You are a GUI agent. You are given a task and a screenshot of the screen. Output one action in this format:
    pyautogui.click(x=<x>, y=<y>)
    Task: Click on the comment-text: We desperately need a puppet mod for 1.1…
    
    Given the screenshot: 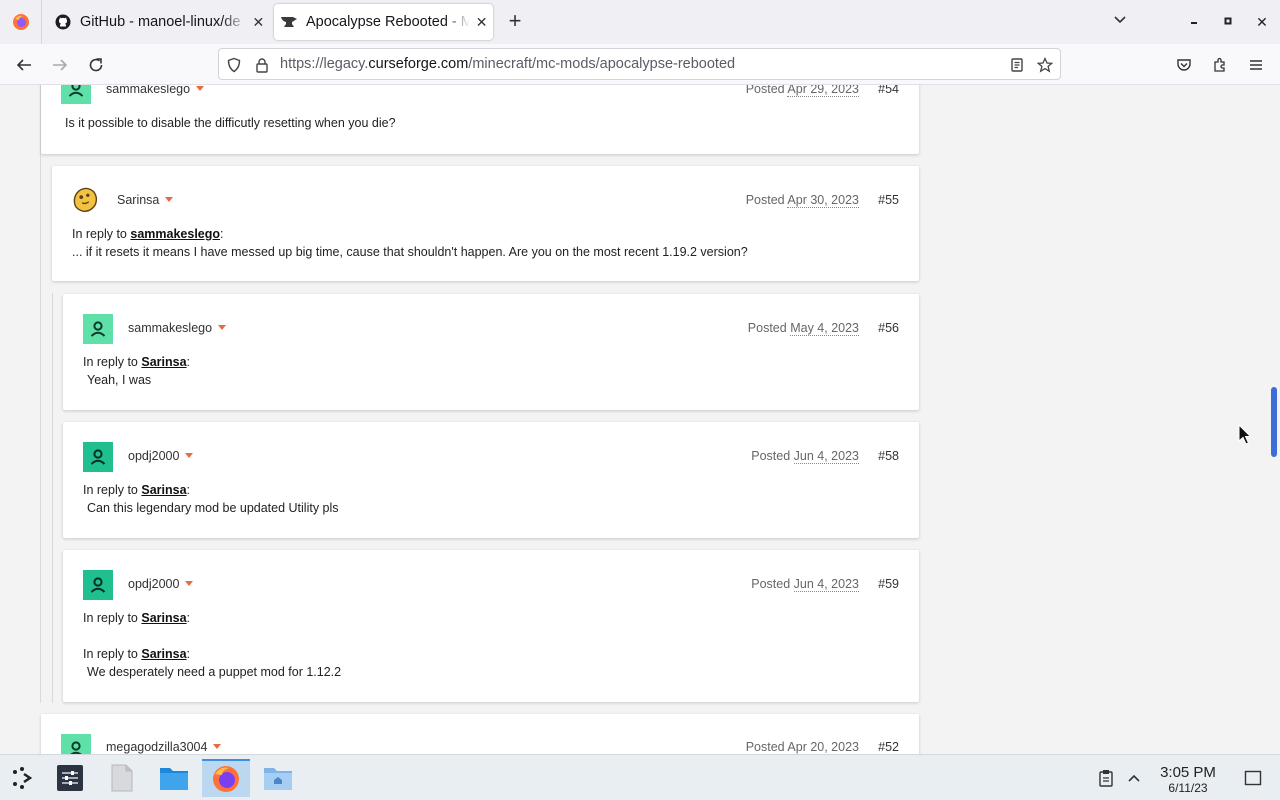 What is the action you would take?
    pyautogui.click(x=214, y=672)
    